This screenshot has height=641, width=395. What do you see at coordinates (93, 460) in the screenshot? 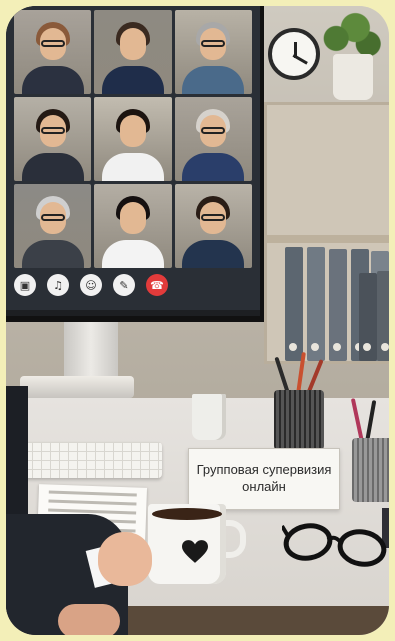
I see `keyboard` at bounding box center [93, 460].